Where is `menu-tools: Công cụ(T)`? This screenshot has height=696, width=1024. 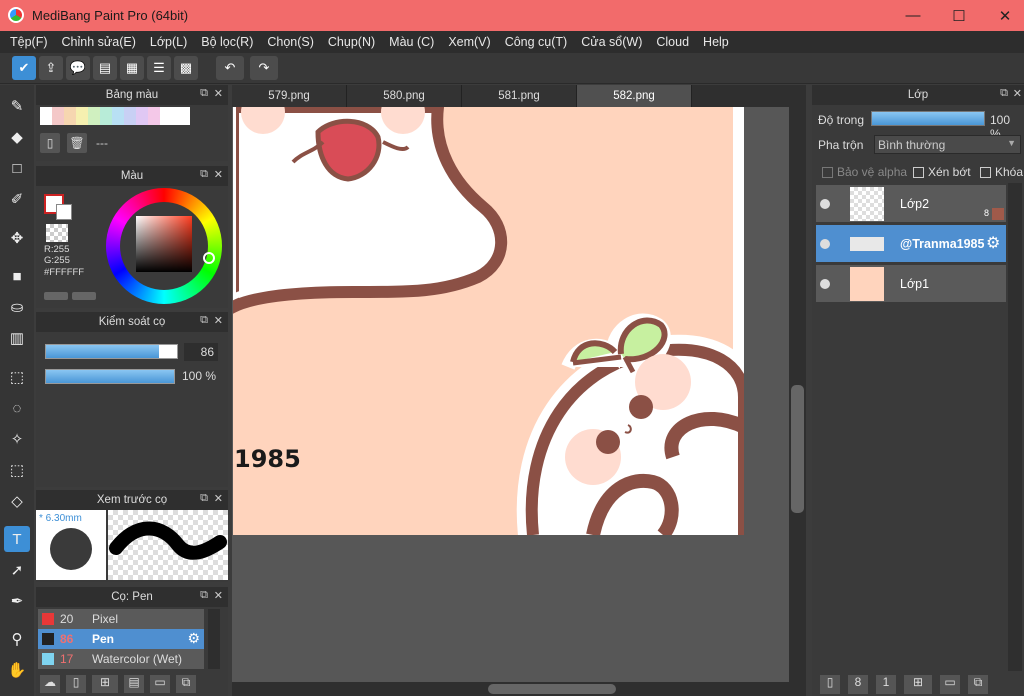
menu-tools: Công cụ(T) is located at coordinates (536, 42).